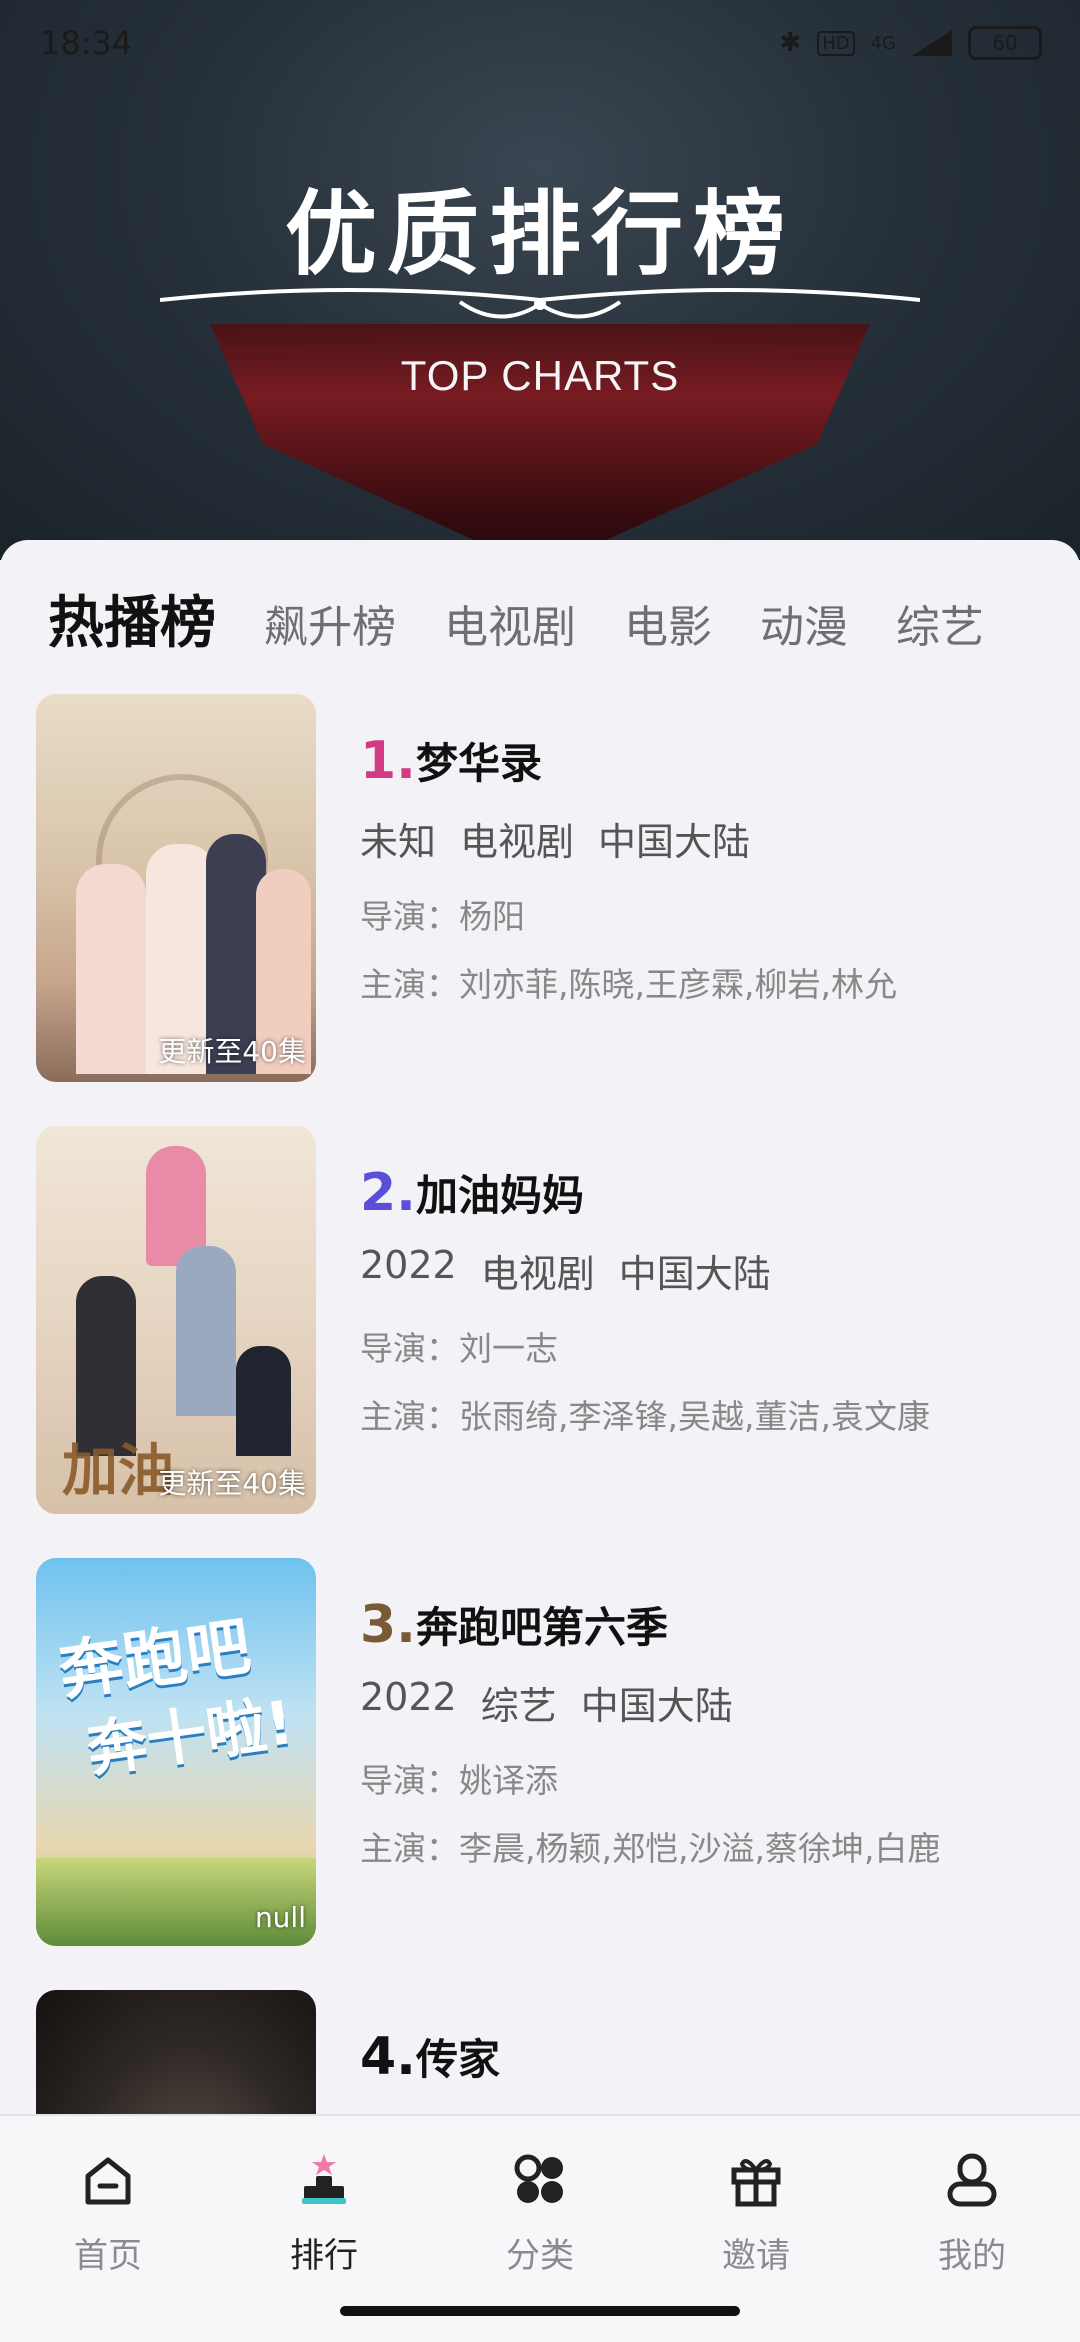 The image size is (1080, 2342). Describe the element at coordinates (176, 1752) in the screenshot. I see `poster-image: 奔跑吧 奔十啦! null` at that location.